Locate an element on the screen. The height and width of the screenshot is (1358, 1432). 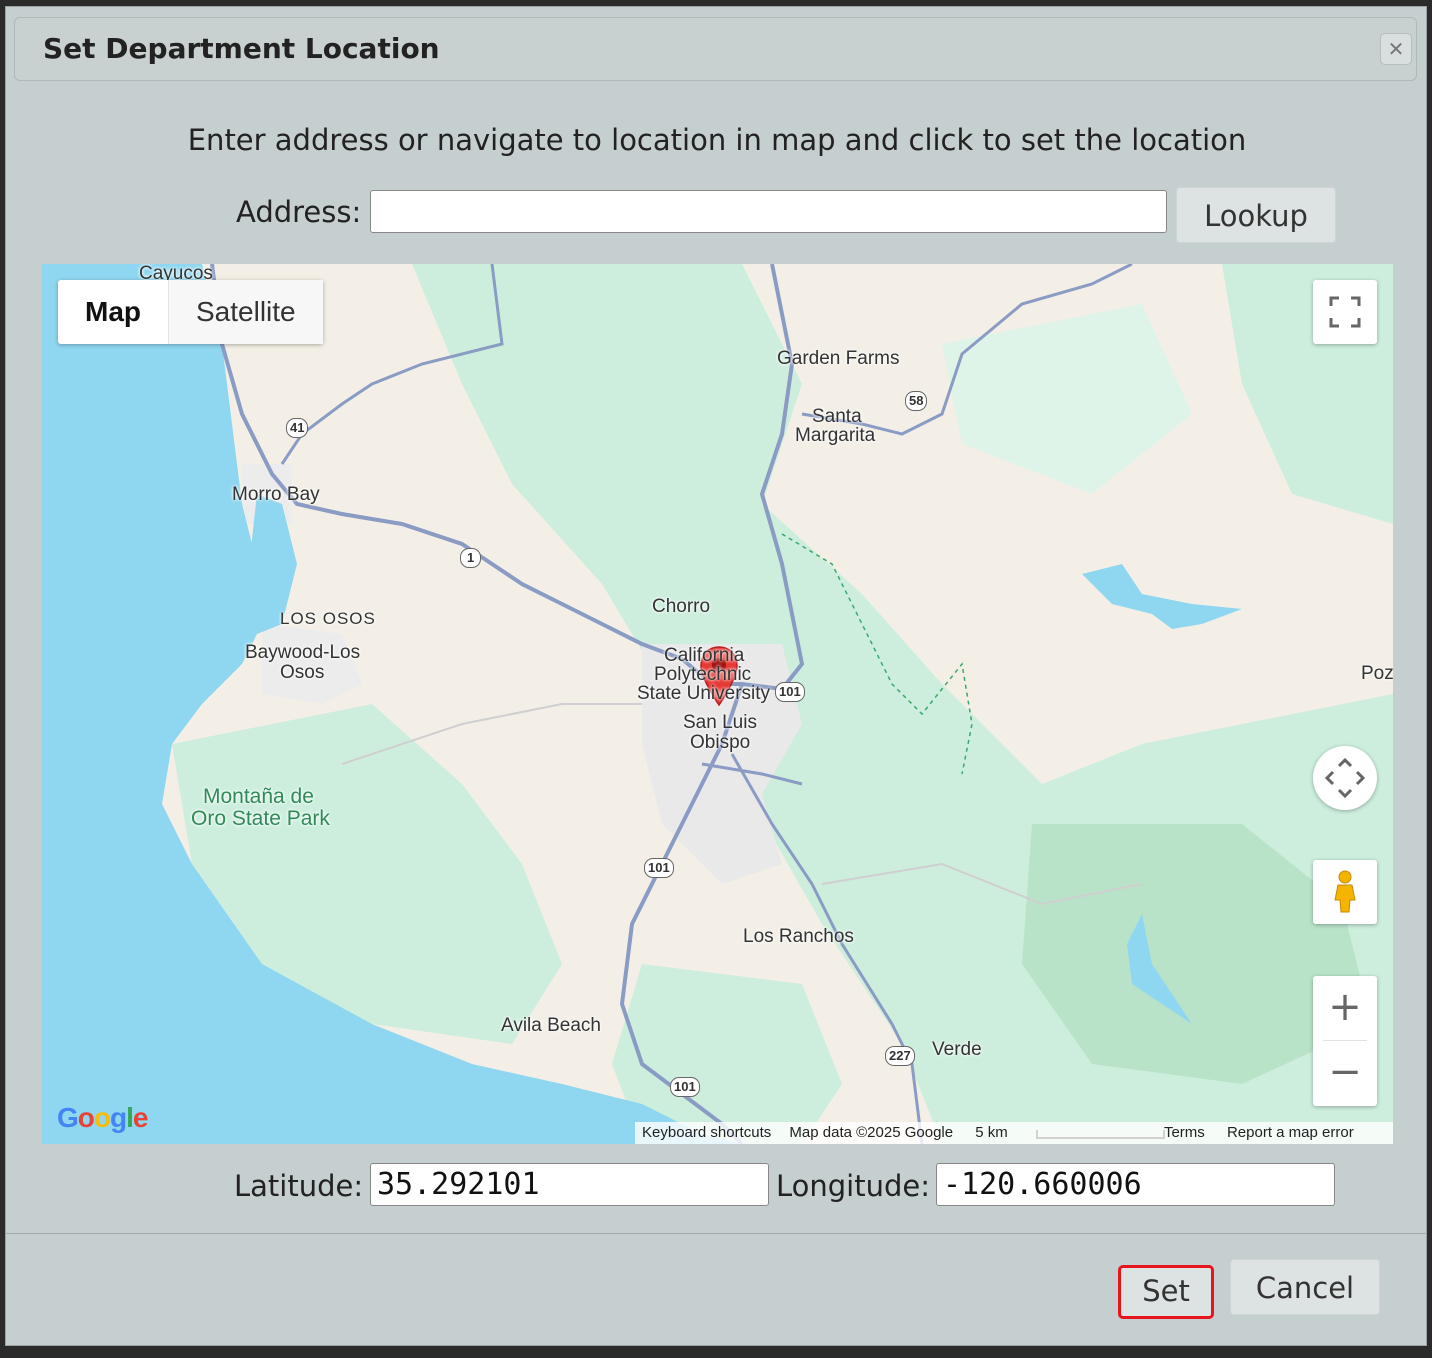
terms-link: Terms is located at coordinates (1184, 1132).